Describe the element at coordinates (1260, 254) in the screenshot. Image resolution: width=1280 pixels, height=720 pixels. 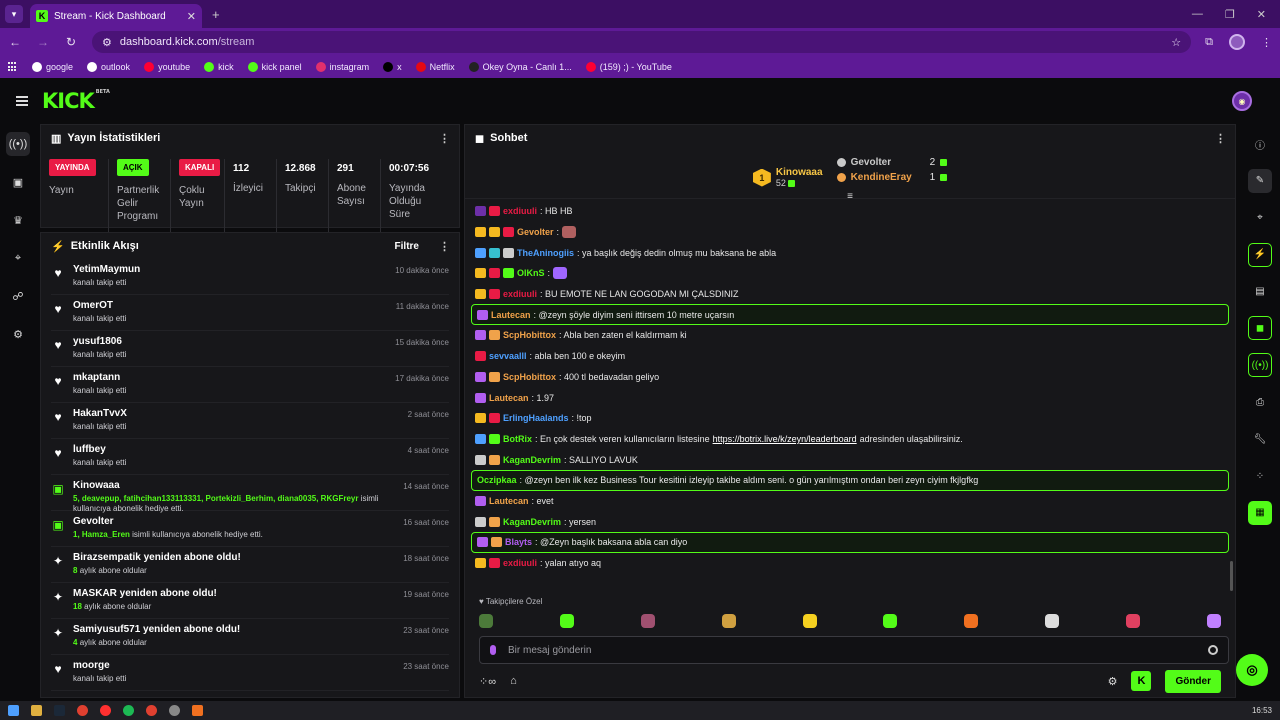
I see `lightning-panel-icon: ⚡` at that location.